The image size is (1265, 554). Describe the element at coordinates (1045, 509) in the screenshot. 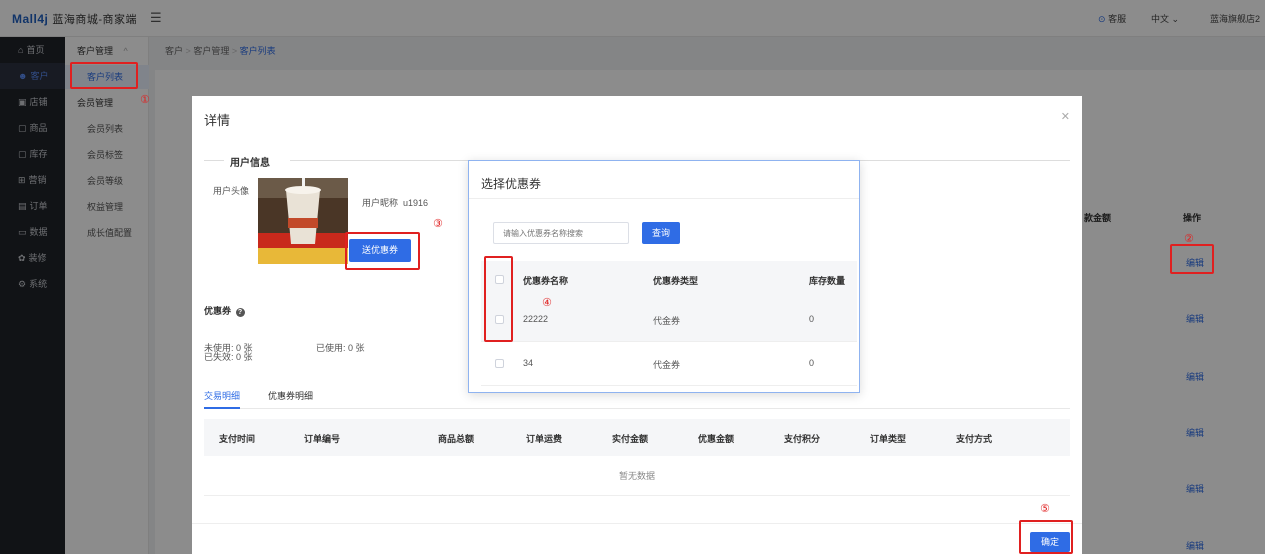

I see `annotation-5: ⑤` at that location.